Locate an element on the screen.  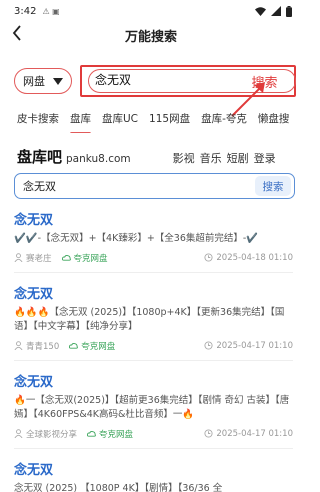
status-bar: 3:42 ⚠ ▣ is located at coordinates (151, 11).